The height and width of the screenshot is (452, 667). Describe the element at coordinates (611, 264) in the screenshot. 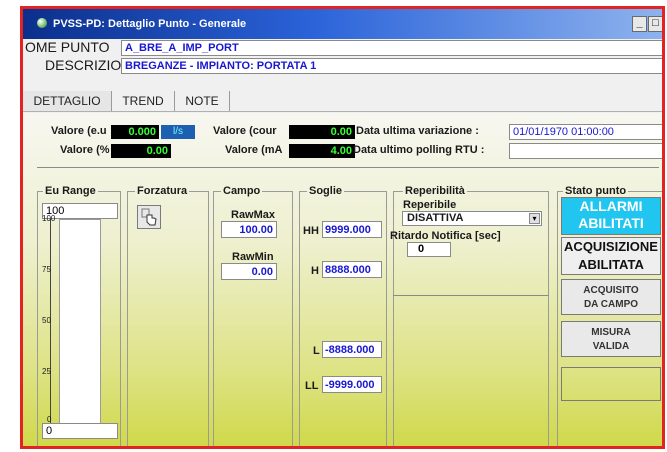

I see `acquisizione-line2: ABILITATA` at that location.